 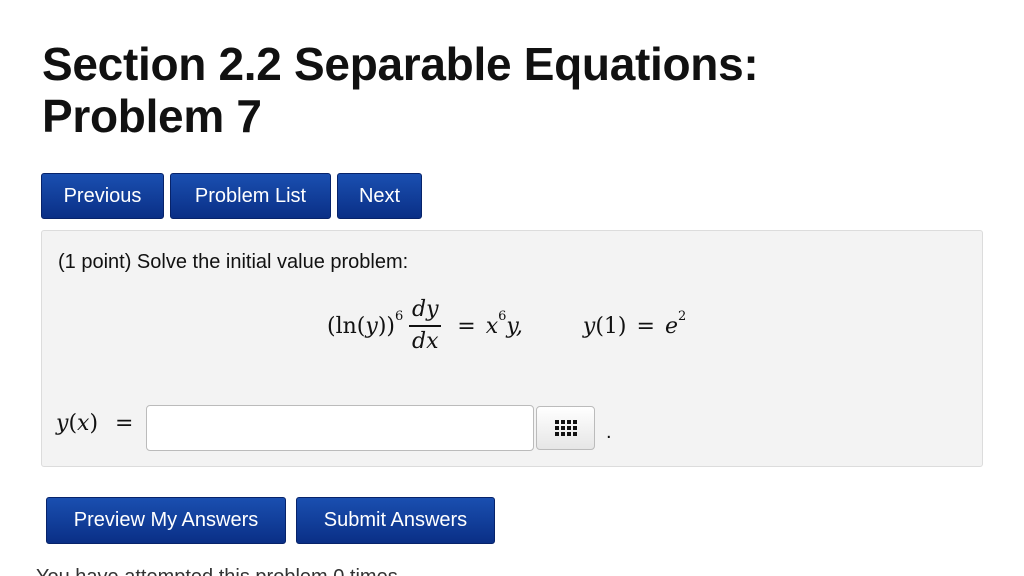 I want to click on answer-label: y(x) =, so click(x=94, y=423).